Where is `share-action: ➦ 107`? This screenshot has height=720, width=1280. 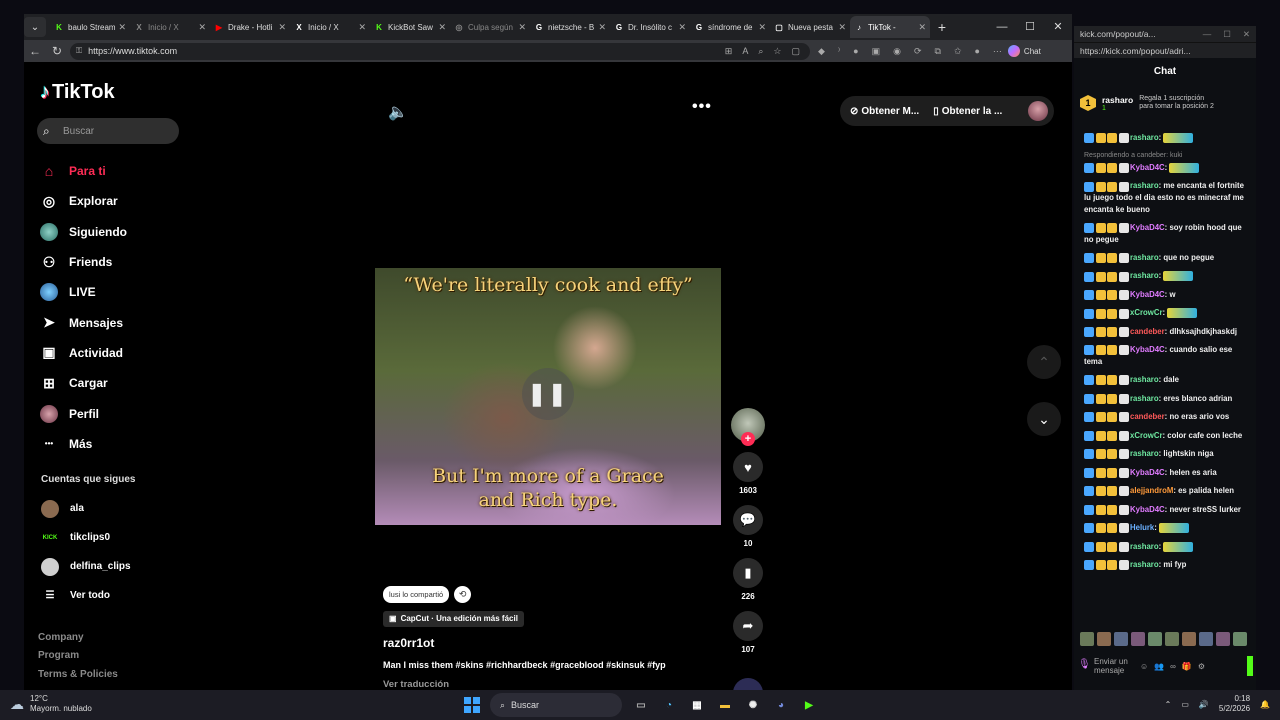
share-action: ➦ 107 is located at coordinates (748, 633).